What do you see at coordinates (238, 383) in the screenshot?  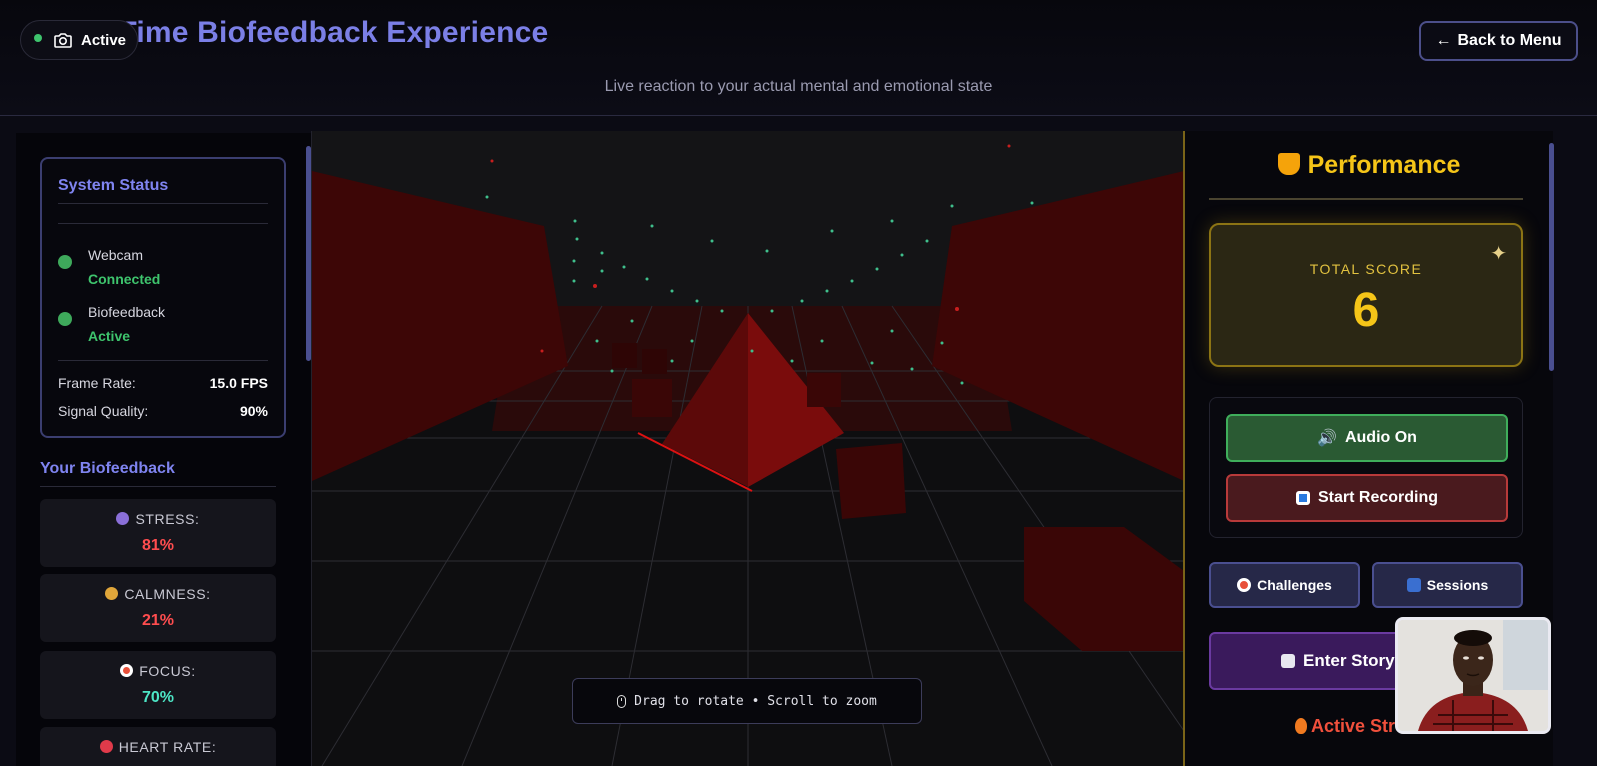 I see `frame-rate-value: 15.0 FPS` at bounding box center [238, 383].